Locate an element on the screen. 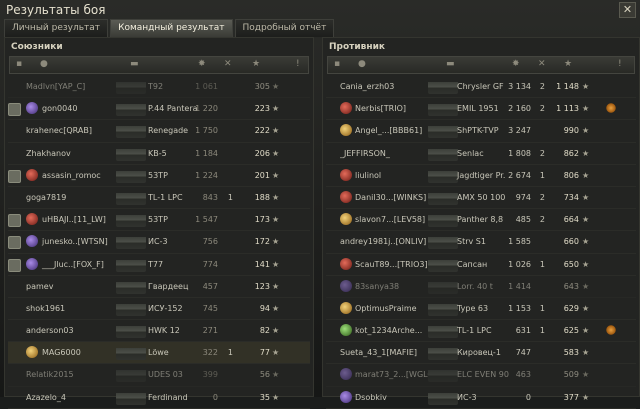  enemy-row: andrey1981j..[ONLIV] Strv S1 1 585 660 ★ is located at coordinates (481, 242).